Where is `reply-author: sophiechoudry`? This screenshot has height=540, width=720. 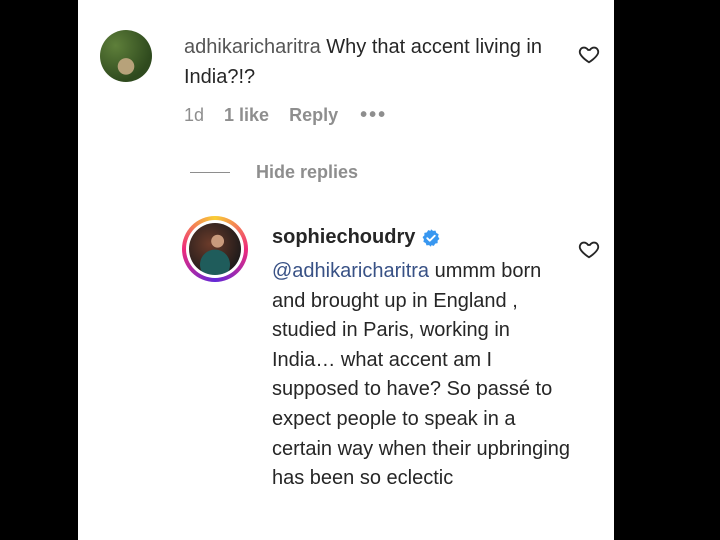
reply-author: sophiechoudry is located at coordinates (356, 237).